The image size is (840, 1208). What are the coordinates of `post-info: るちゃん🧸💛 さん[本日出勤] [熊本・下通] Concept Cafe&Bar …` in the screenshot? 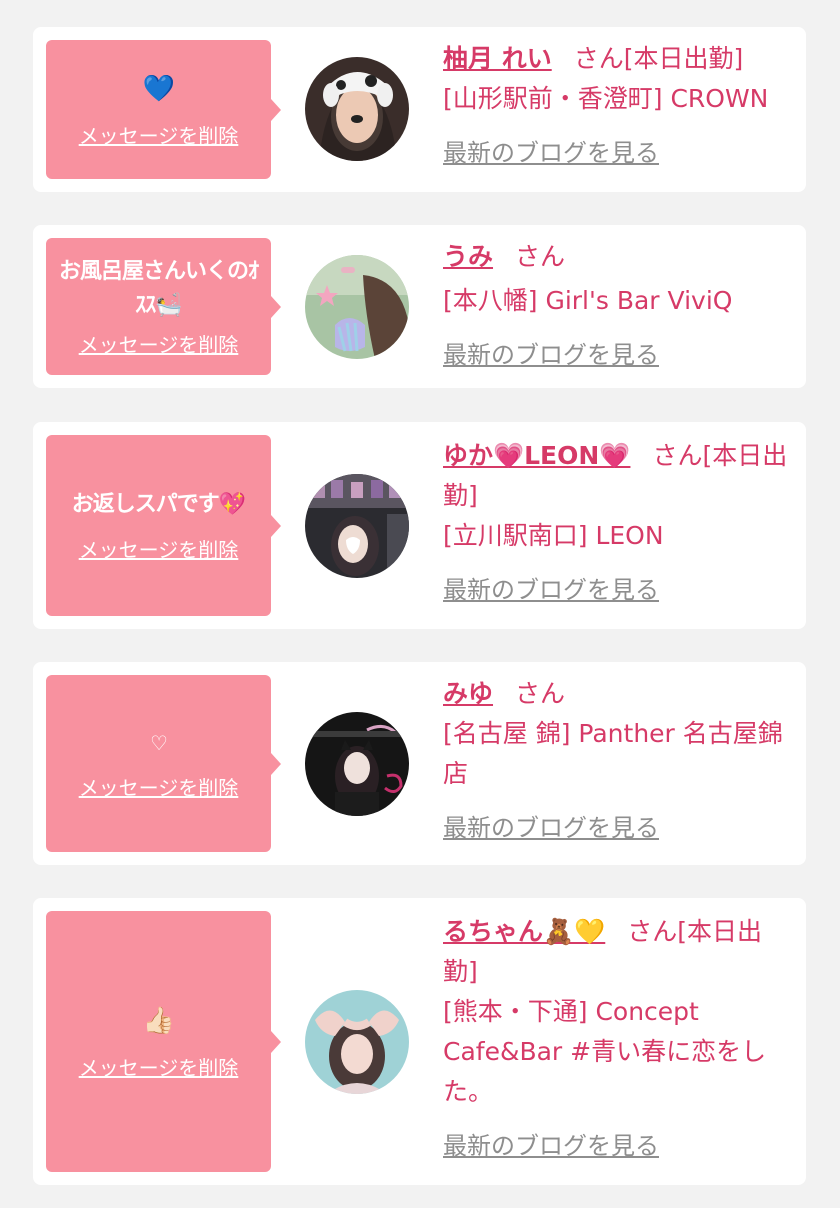 It's located at (618, 1039).